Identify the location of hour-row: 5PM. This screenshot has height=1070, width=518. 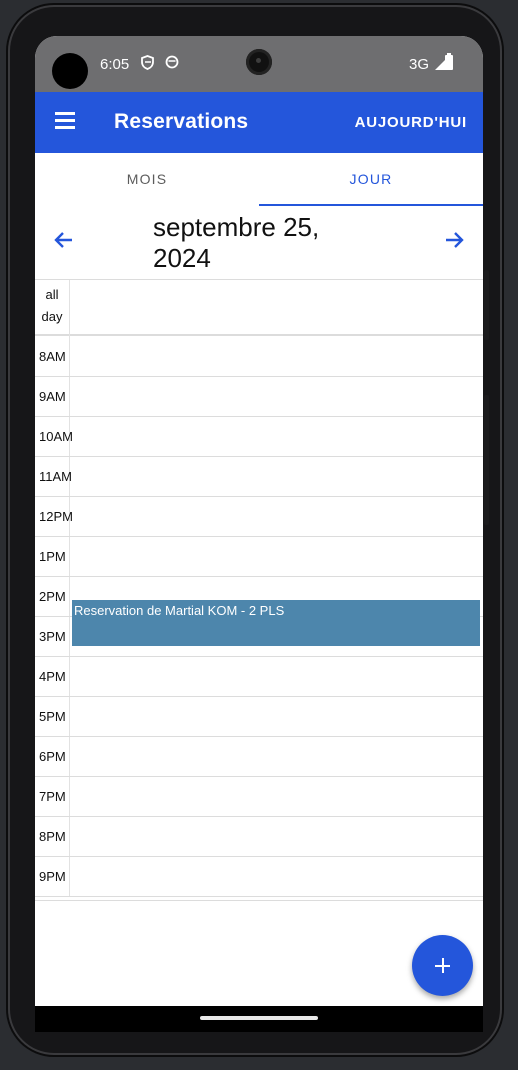
(259, 716).